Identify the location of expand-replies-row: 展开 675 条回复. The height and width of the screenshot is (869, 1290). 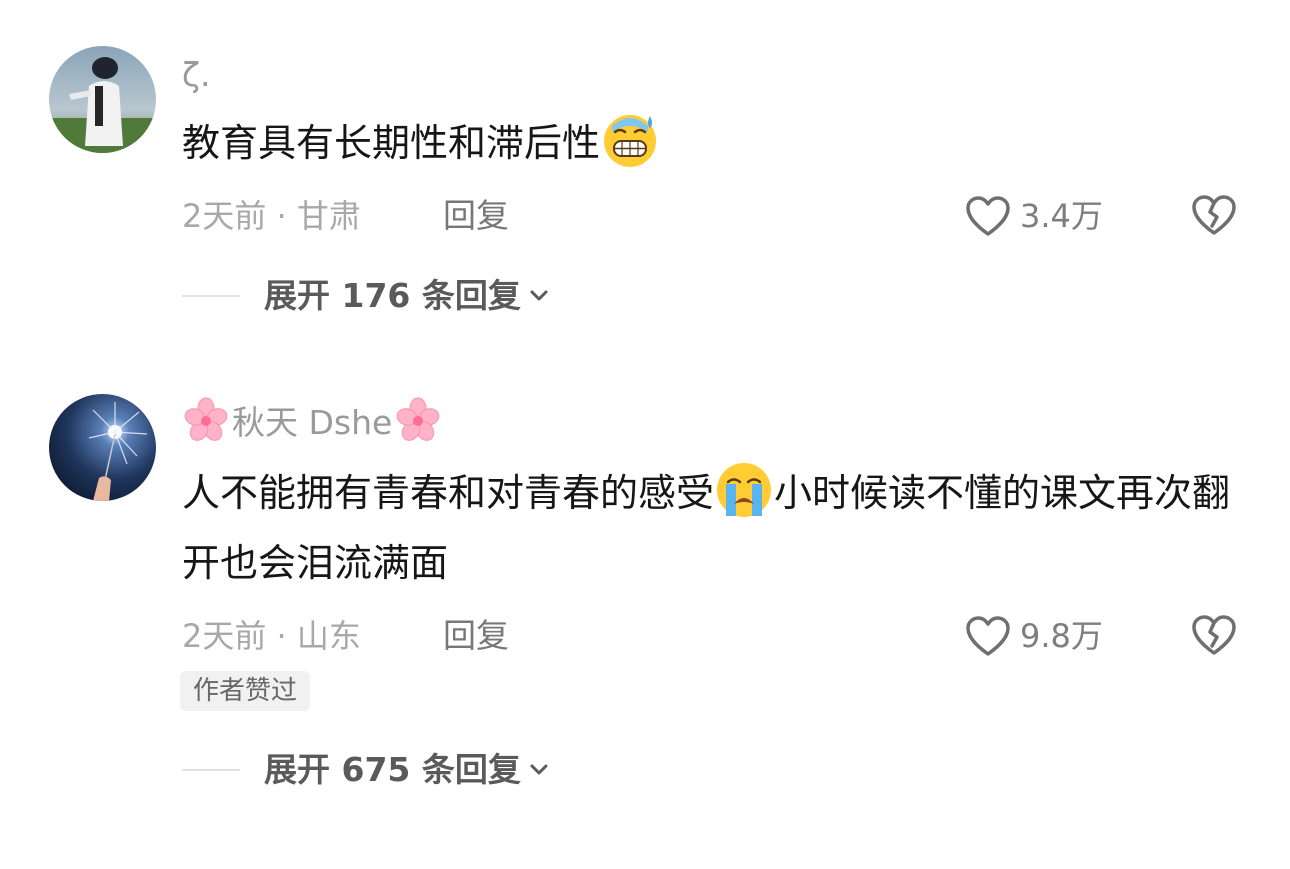
(367, 770).